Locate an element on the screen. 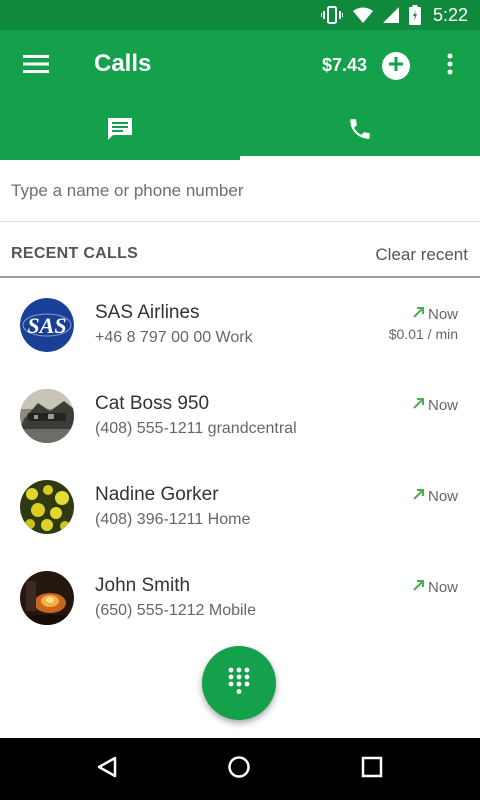 The image size is (480, 800). back-icon is located at coordinates (107, 769).